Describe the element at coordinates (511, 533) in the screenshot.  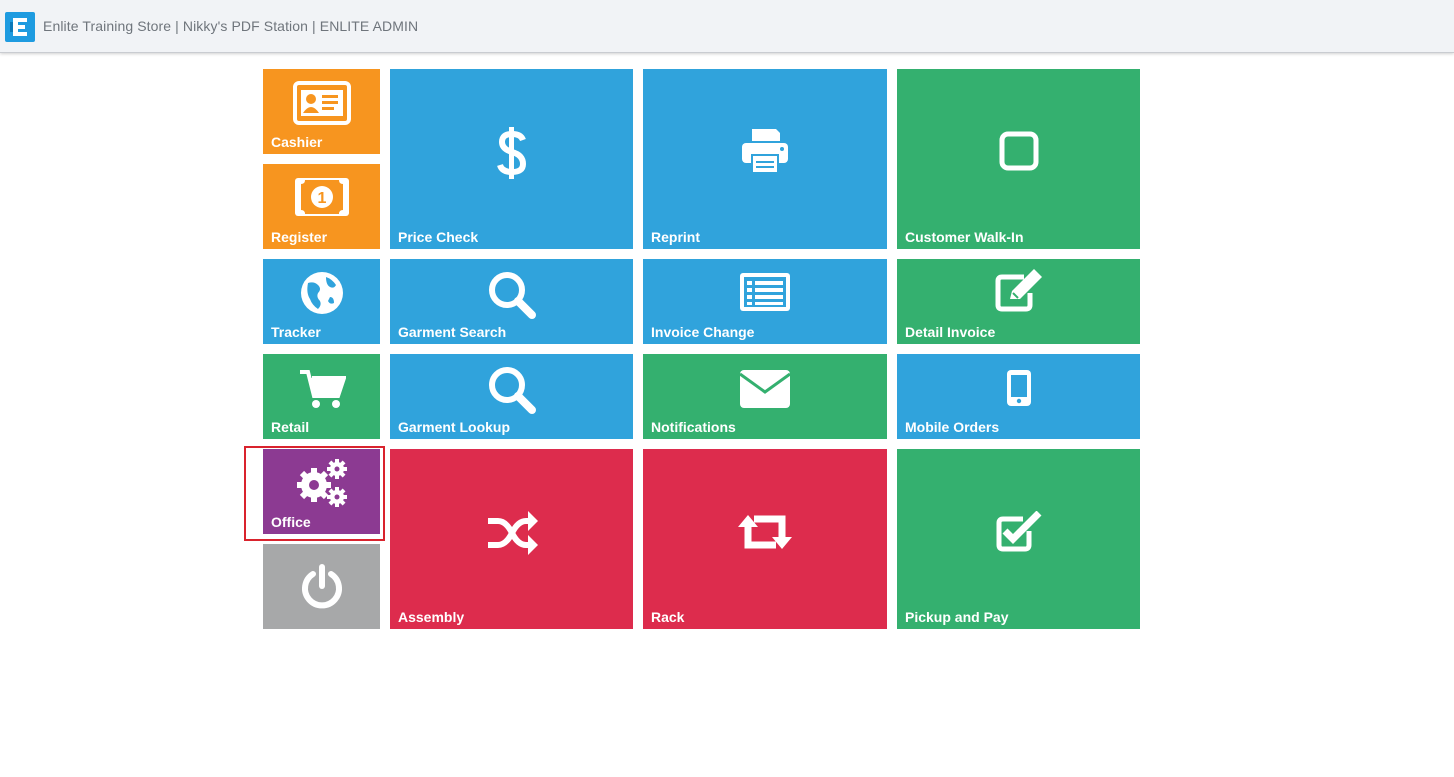
I see `random-icon` at that location.